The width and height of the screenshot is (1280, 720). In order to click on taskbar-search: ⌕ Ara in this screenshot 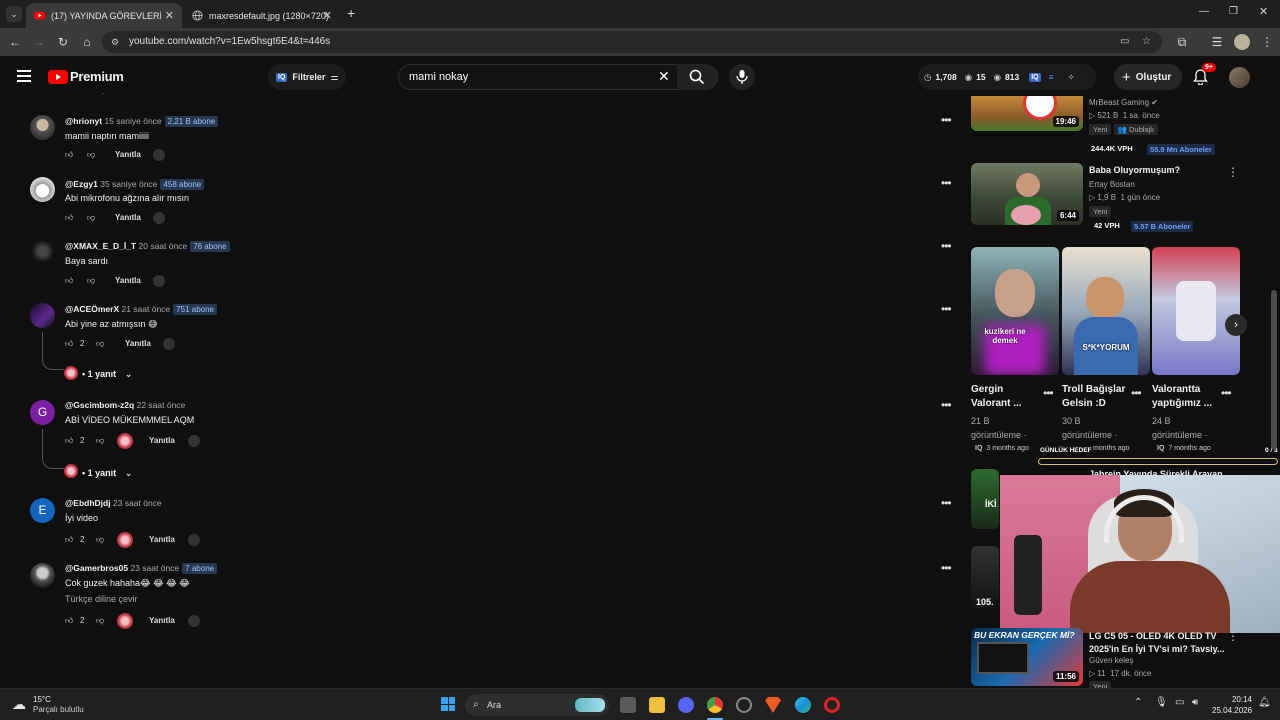, I will do `click(537, 705)`.